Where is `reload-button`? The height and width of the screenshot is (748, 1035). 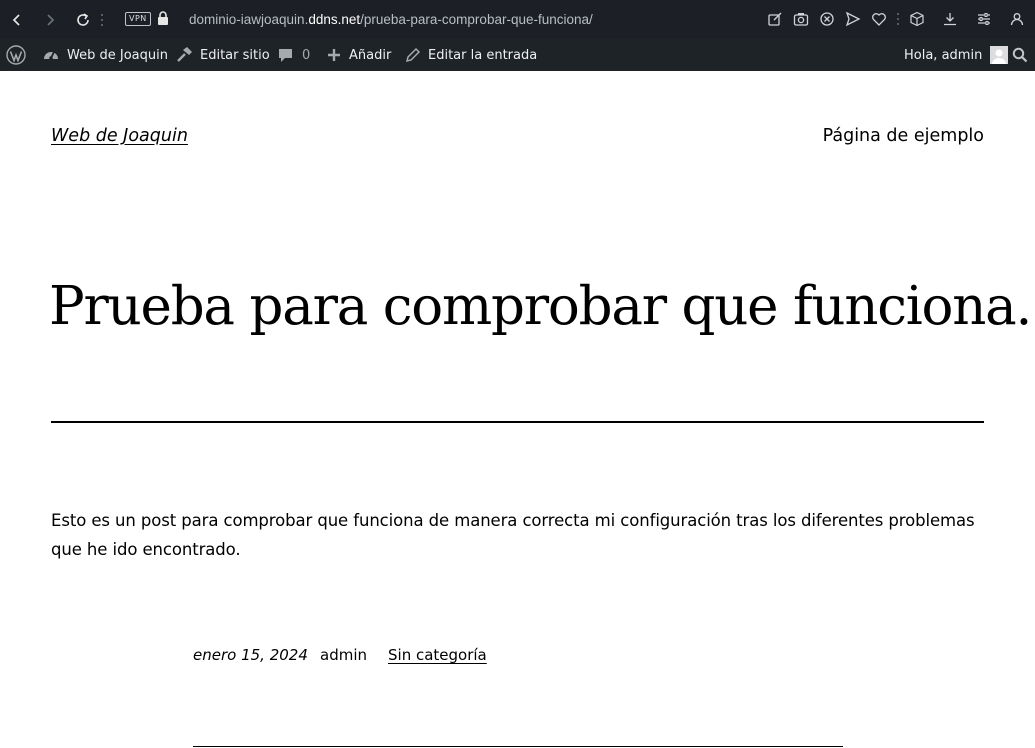 reload-button is located at coordinates (83, 19).